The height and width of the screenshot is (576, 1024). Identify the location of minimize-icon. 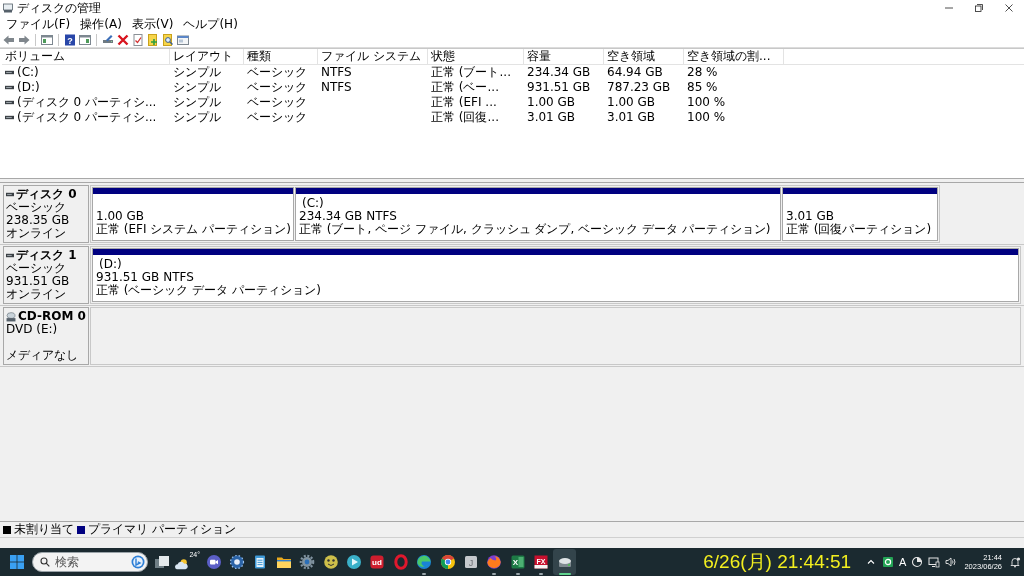
(949, 8).